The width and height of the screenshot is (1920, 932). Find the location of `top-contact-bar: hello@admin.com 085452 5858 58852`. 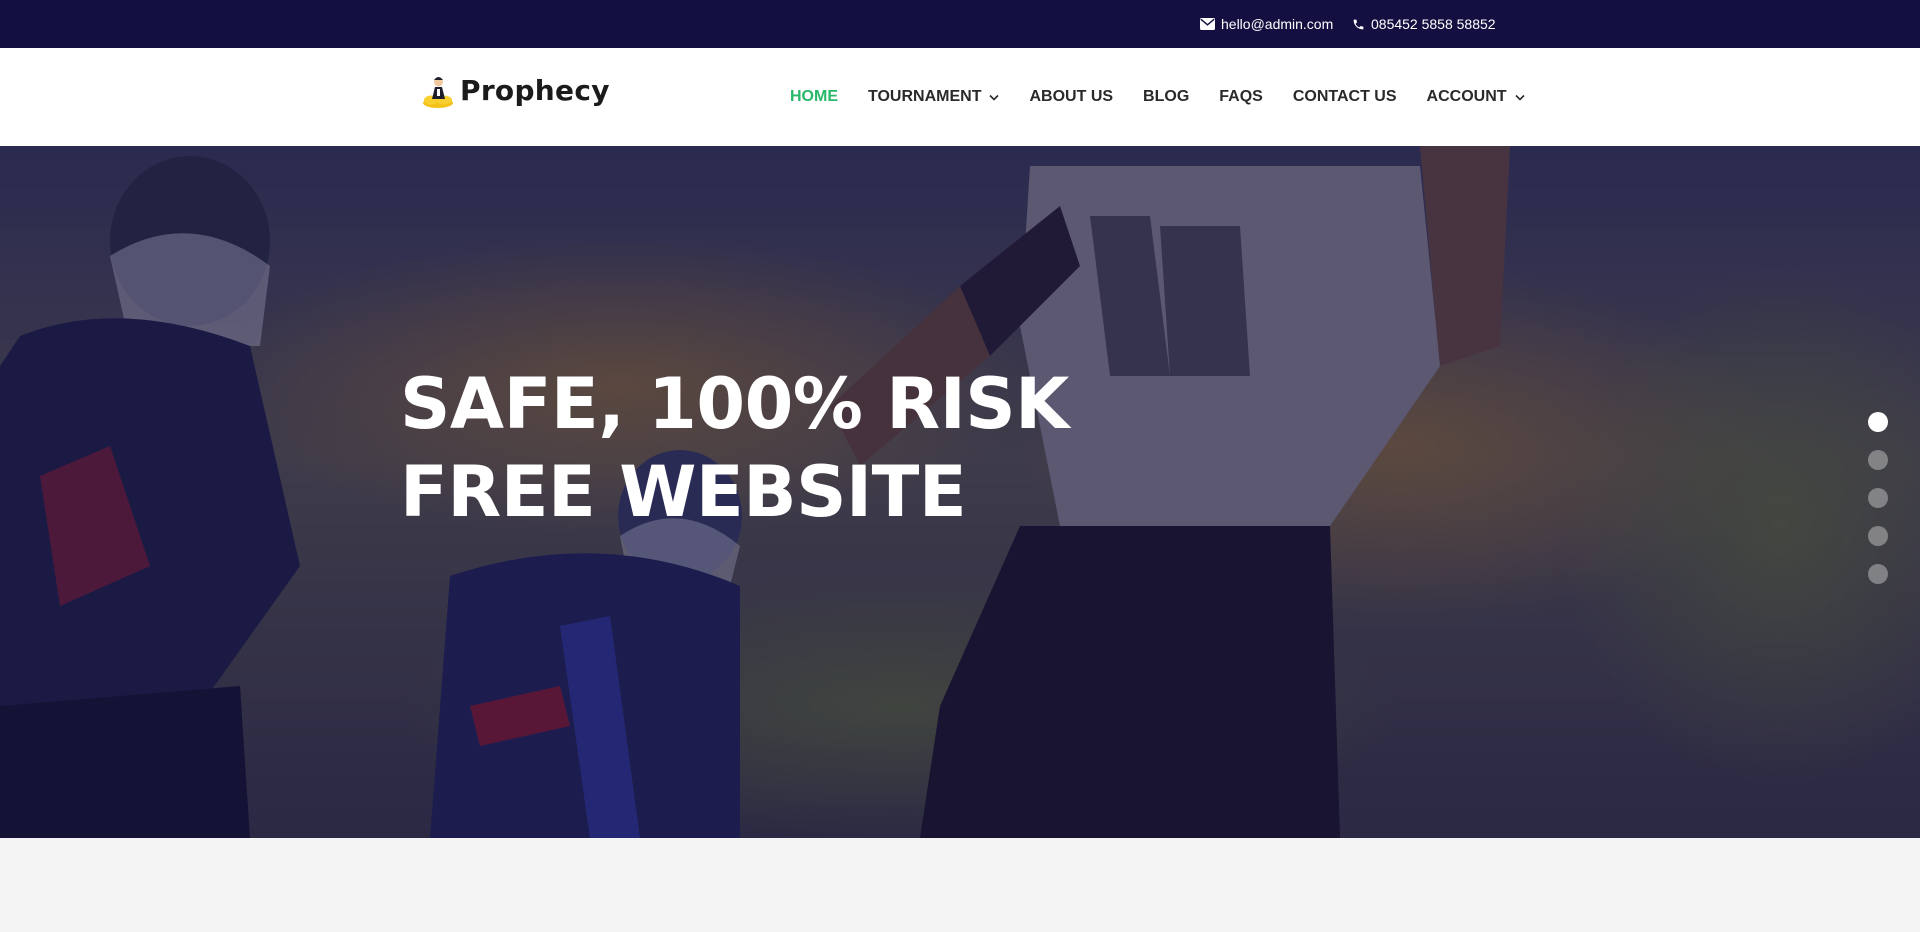

top-contact-bar: hello@admin.com 085452 5858 58852 is located at coordinates (960, 24).